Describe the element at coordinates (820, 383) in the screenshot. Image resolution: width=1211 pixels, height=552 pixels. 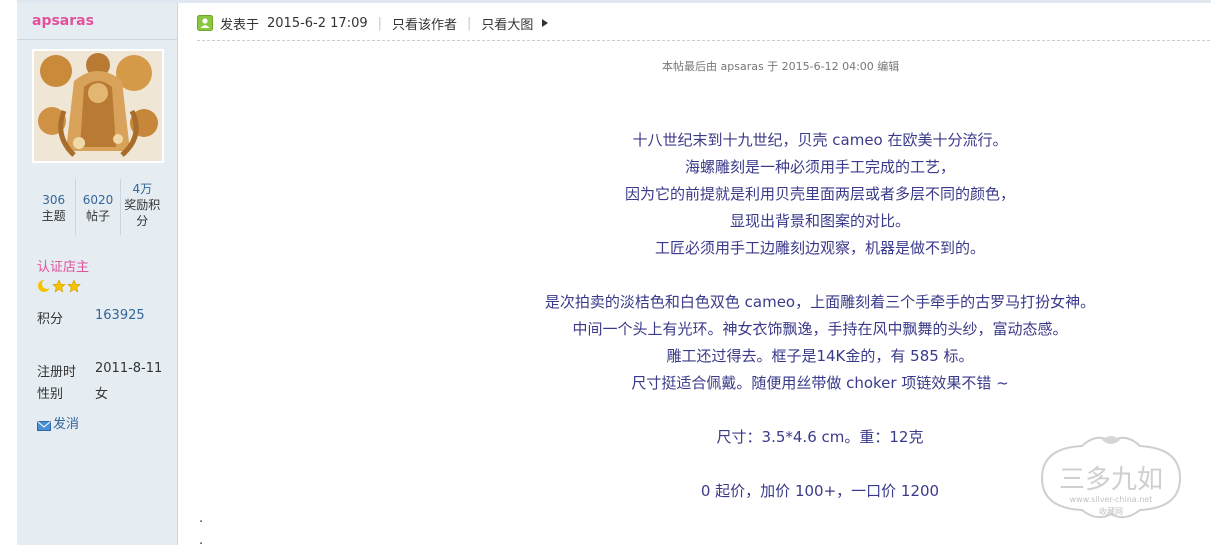
I see `content-line: 尺寸挺适合佩戴。随便用丝带做 choker 项链效果不错 ~` at that location.